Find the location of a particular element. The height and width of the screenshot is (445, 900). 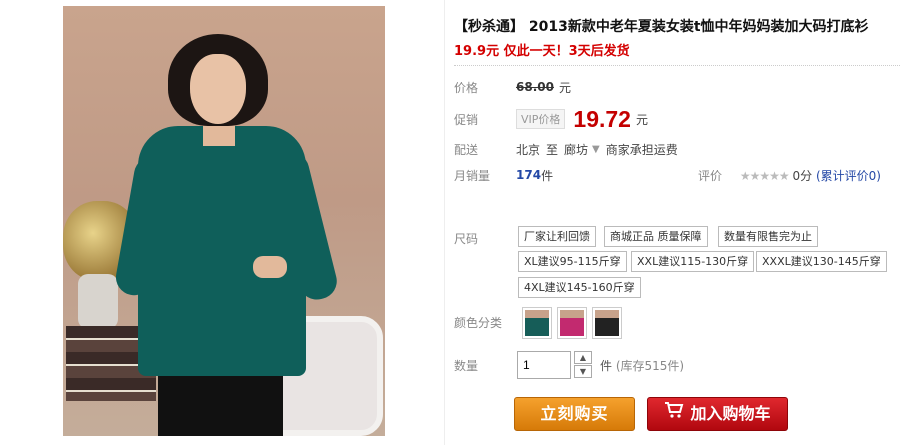

price-unit: 元 is located at coordinates (564, 87).